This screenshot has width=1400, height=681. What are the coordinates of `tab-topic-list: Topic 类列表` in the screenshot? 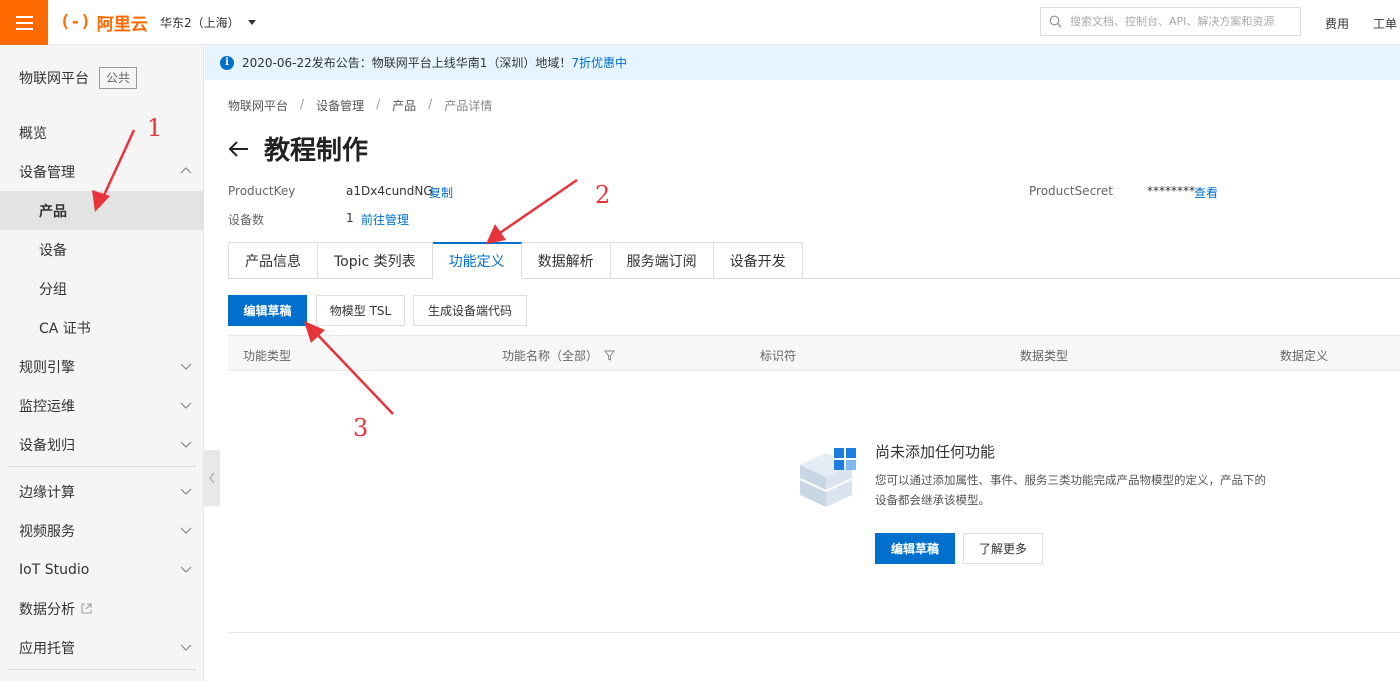 It's located at (375, 260).